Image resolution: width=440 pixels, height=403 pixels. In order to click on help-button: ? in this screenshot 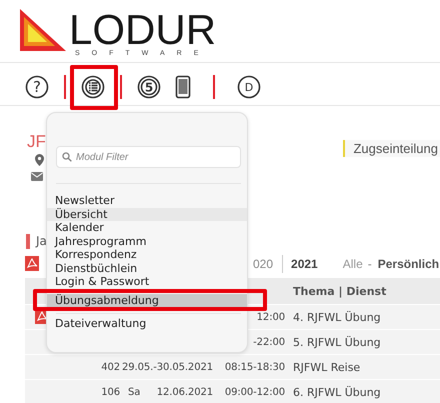, I will do `click(38, 87)`.